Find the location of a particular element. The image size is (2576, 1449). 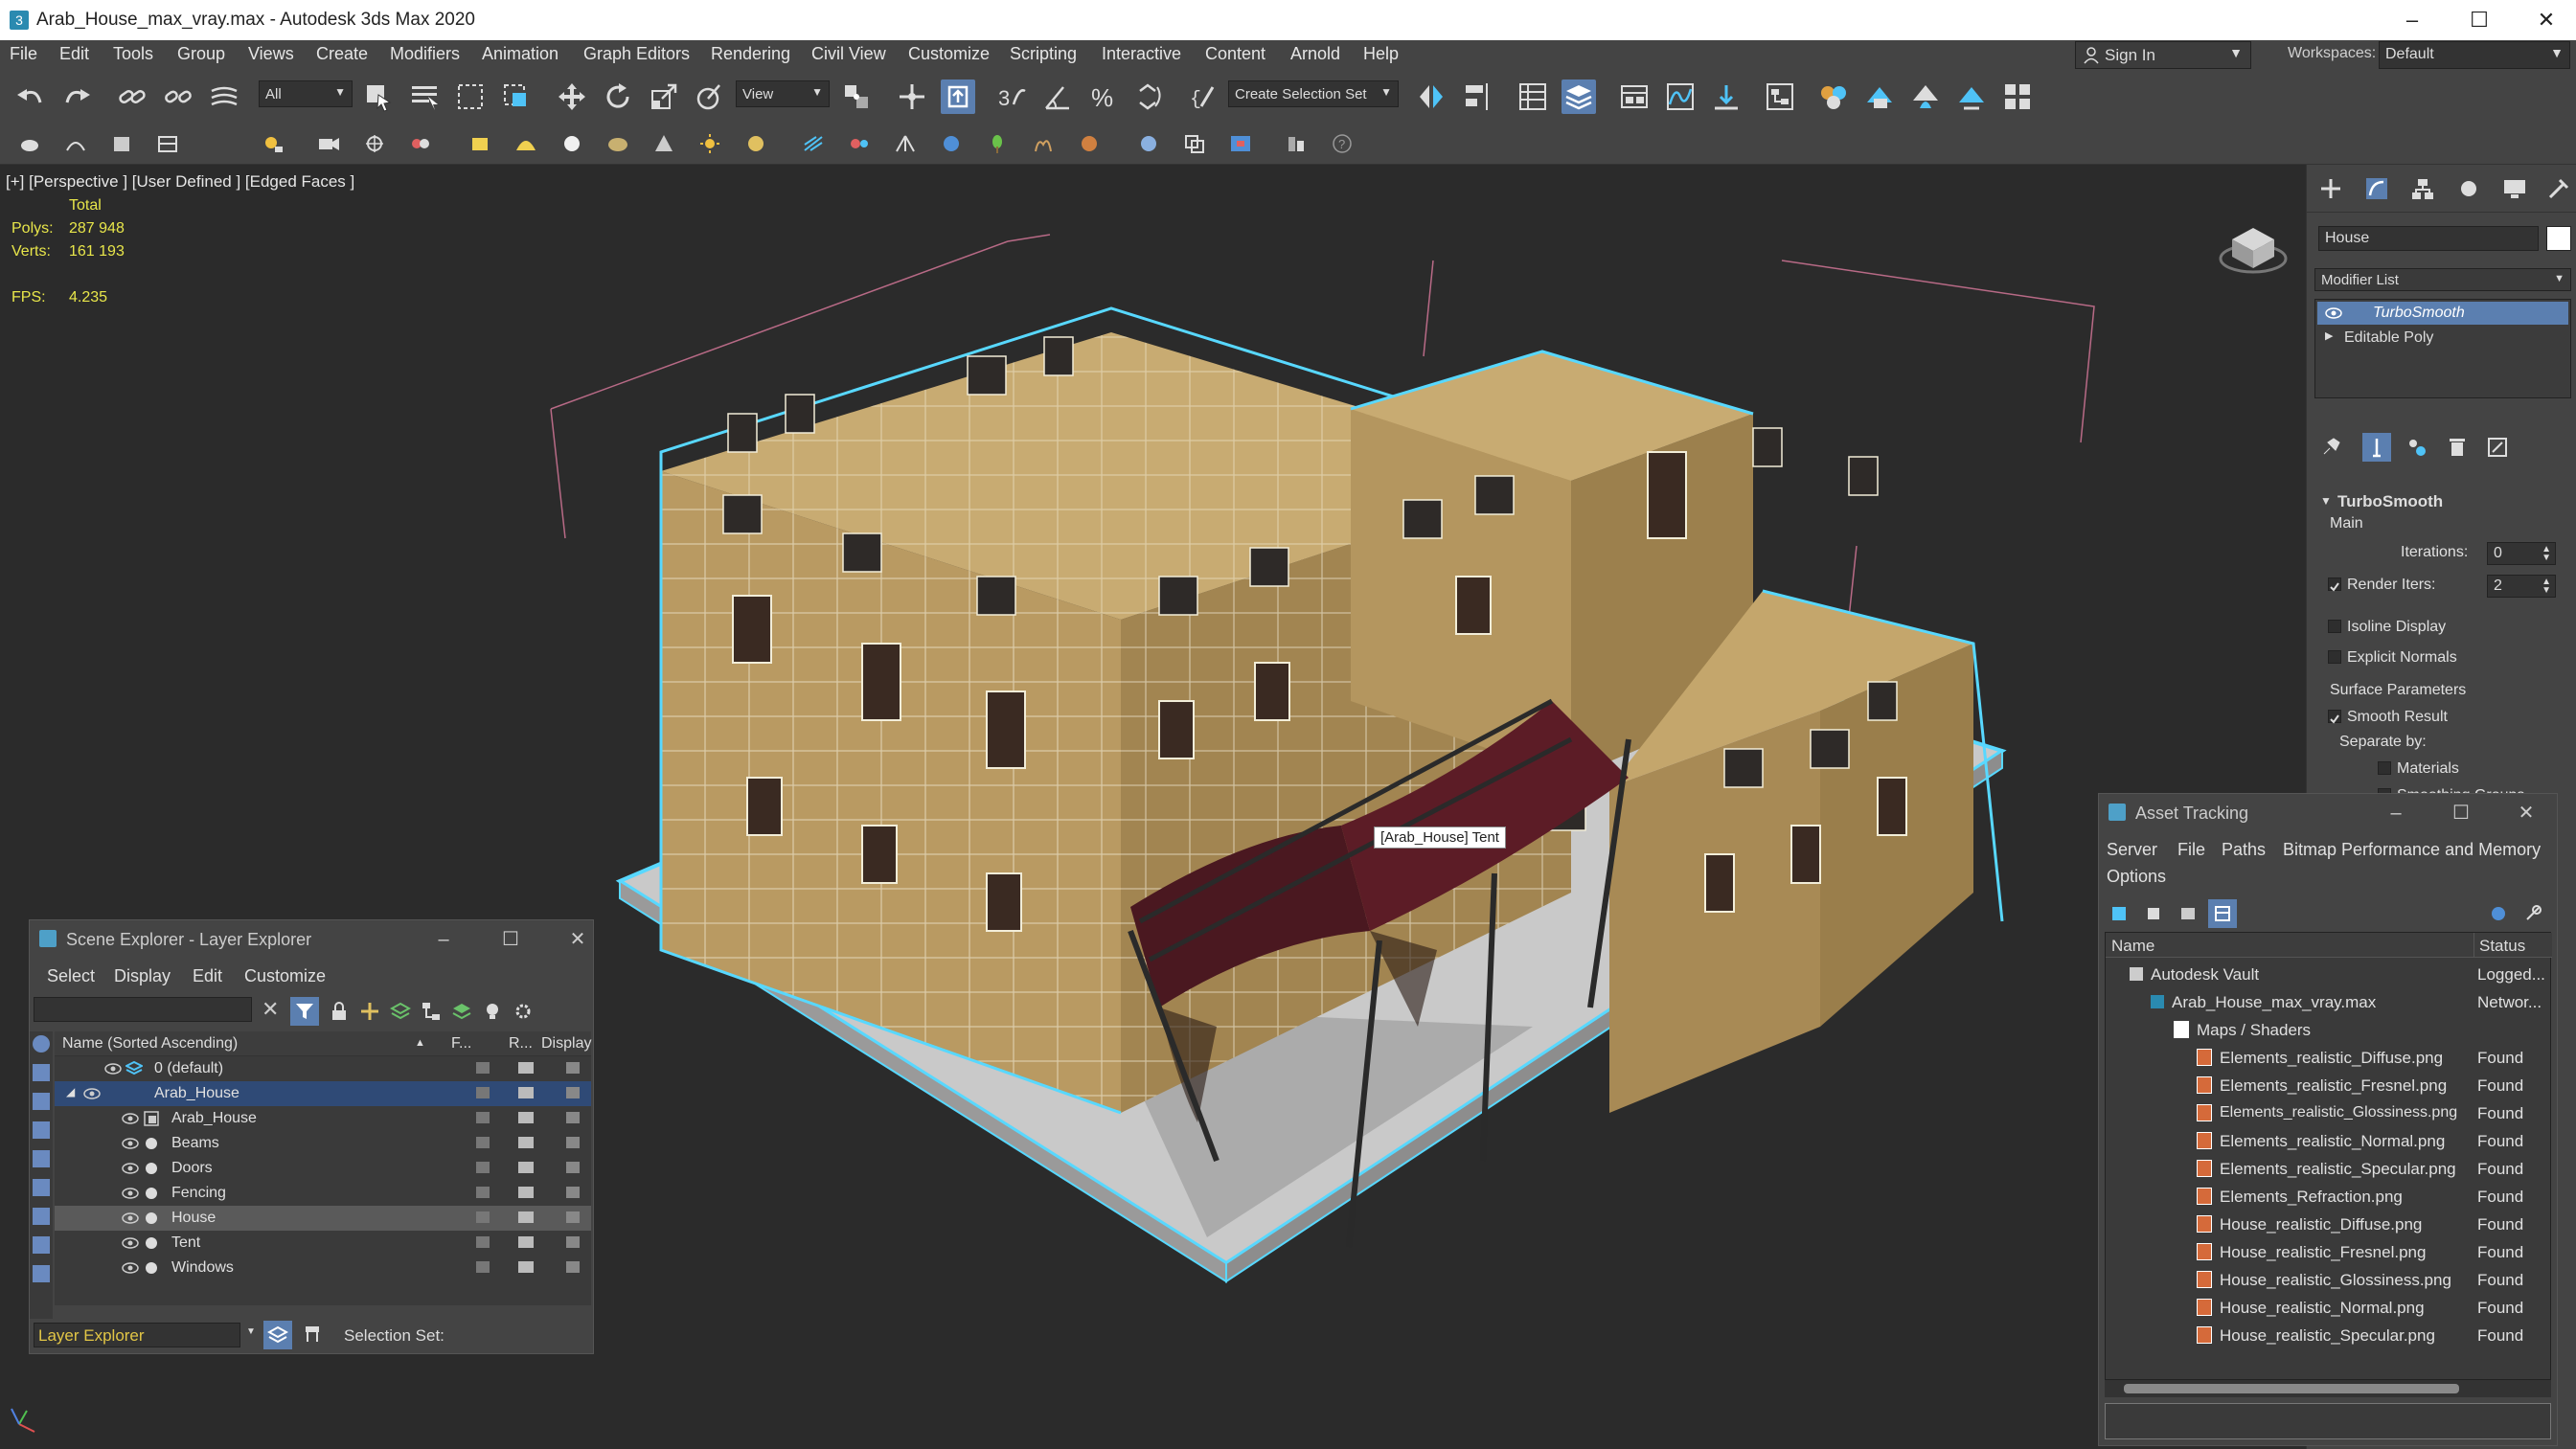

asset-menu-file: File is located at coordinates (2191, 850).